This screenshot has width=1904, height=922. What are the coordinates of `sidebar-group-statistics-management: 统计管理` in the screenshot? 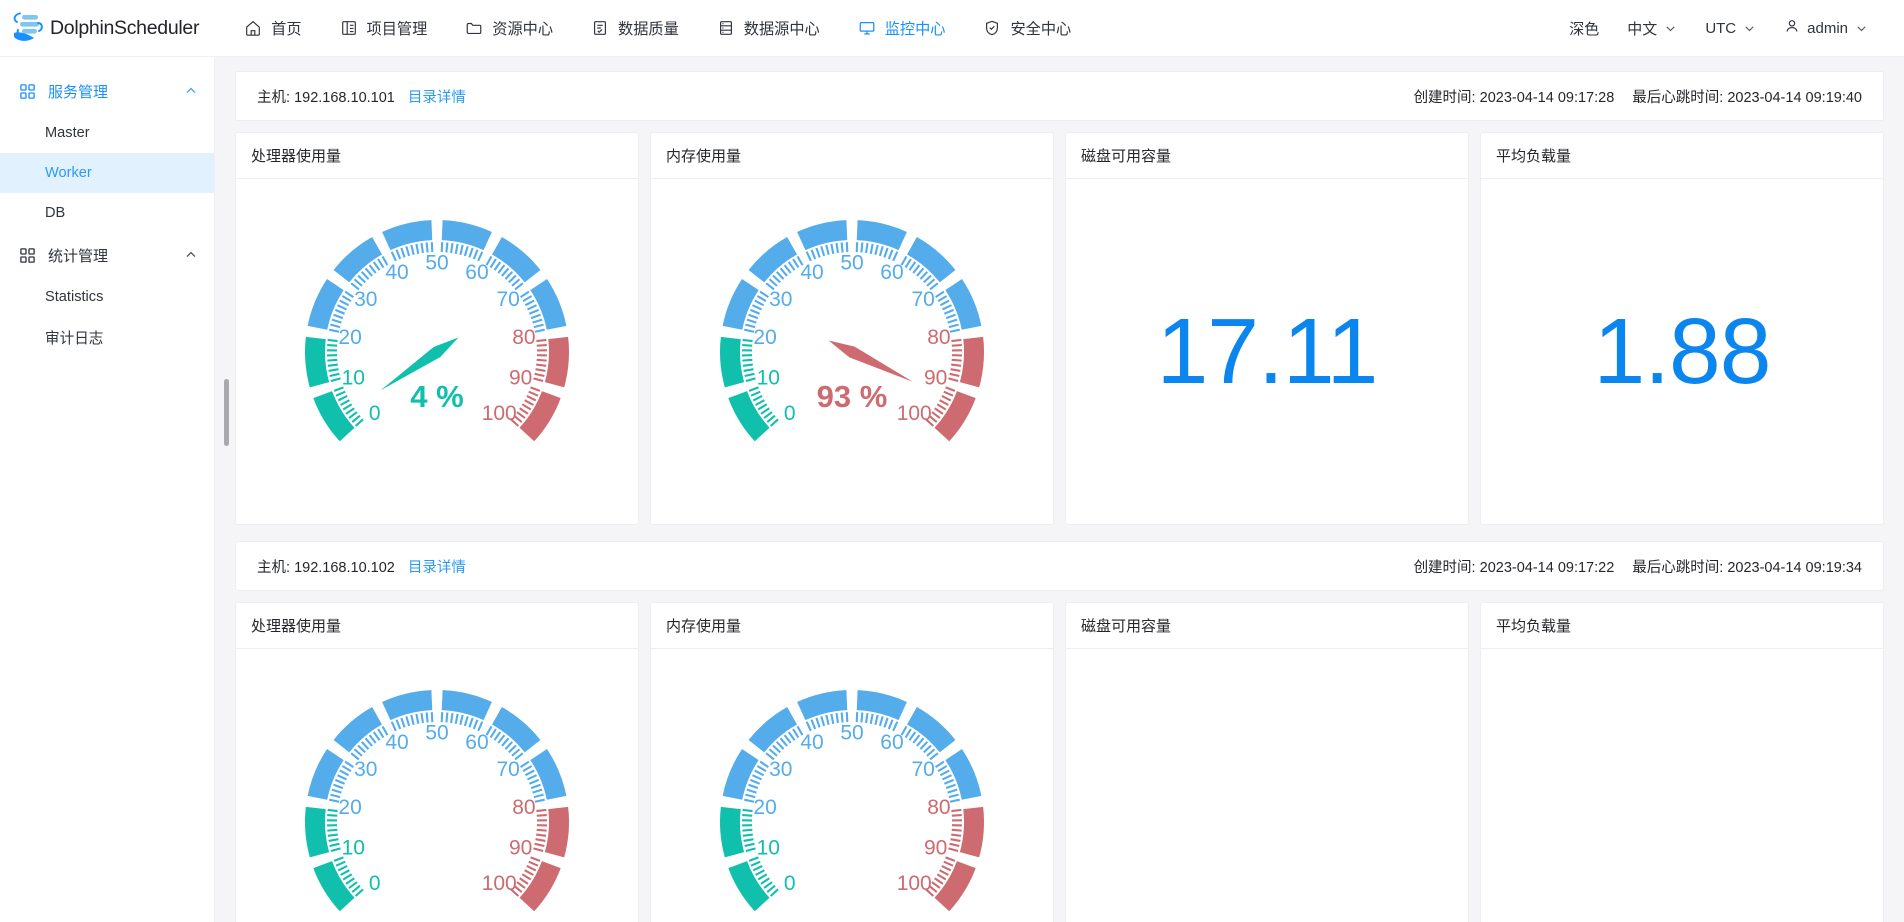 It's located at (107, 255).